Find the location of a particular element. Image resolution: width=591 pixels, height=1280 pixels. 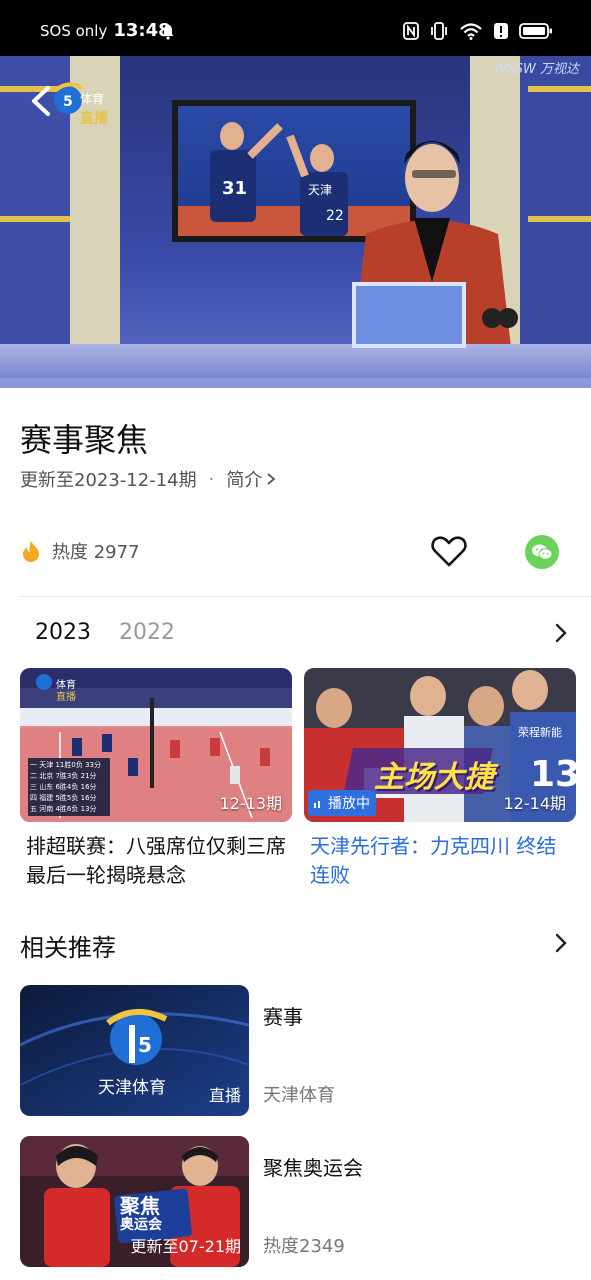

favorite-button is located at coordinates (449, 551).